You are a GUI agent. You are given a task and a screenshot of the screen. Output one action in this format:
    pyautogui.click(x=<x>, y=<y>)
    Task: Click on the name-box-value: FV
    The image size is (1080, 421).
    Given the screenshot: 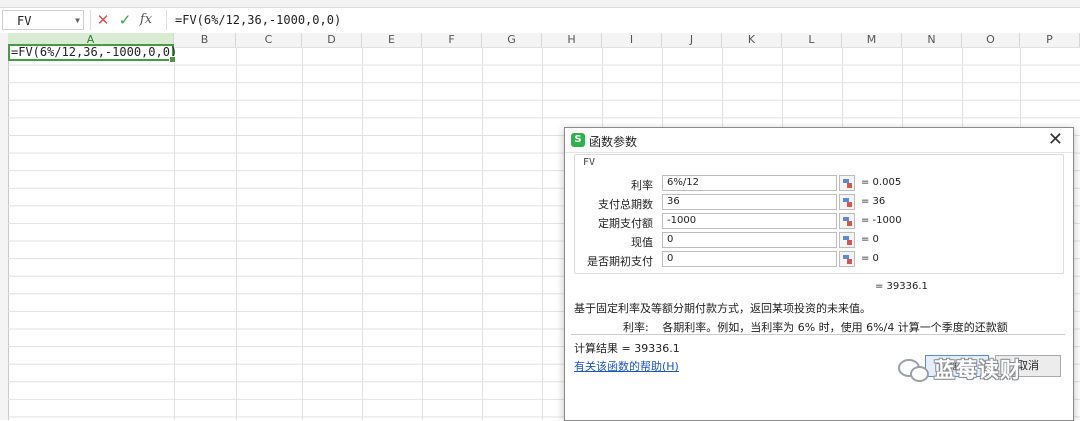 What is the action you would take?
    pyautogui.click(x=24, y=21)
    